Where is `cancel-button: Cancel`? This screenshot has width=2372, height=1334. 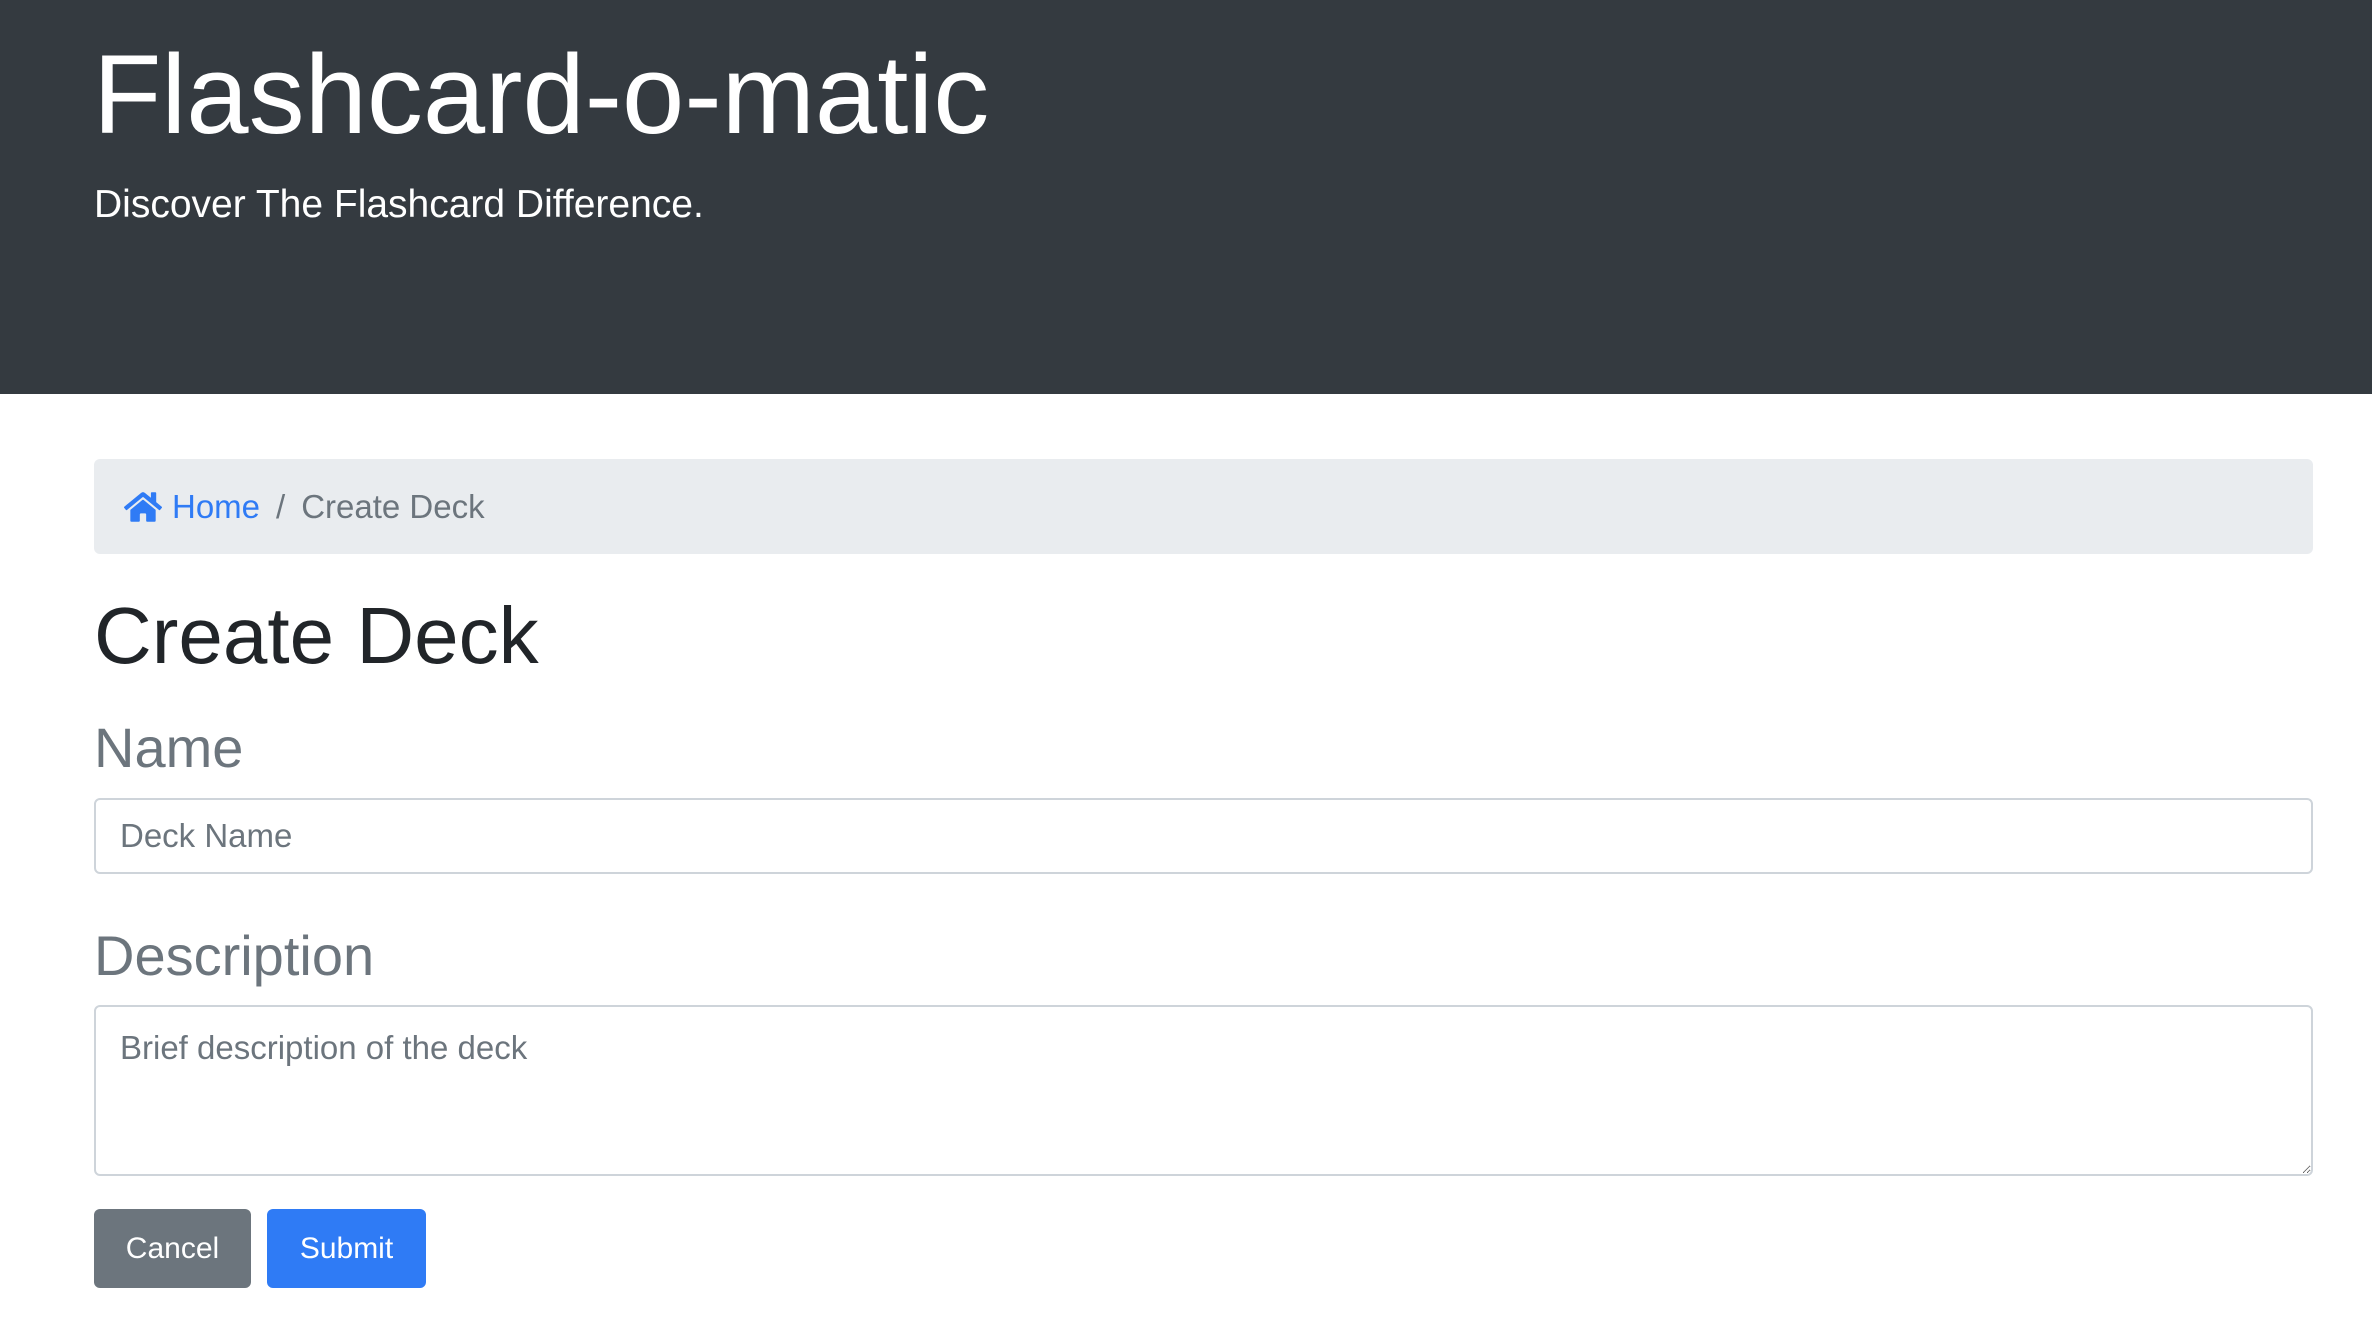
cancel-button: Cancel is located at coordinates (172, 1248).